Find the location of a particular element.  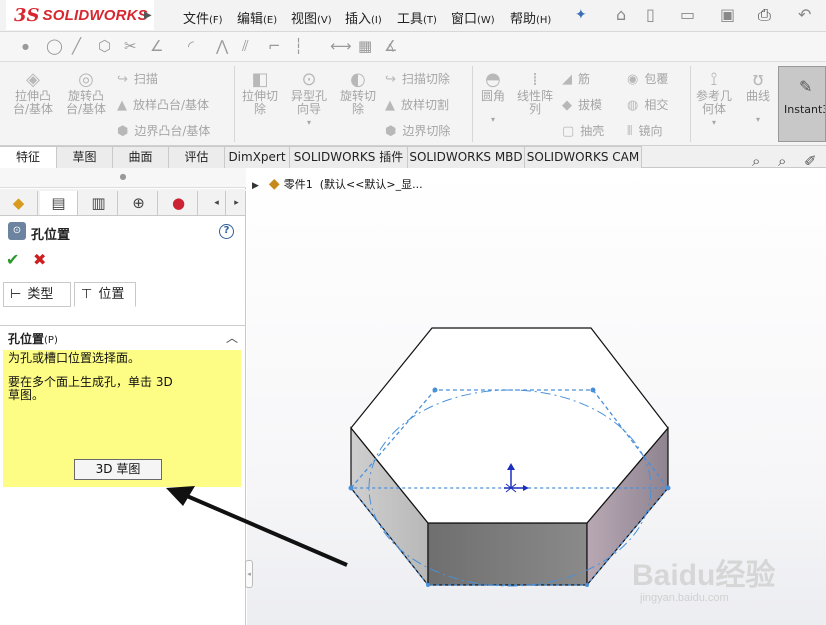

hex-side-face-front is located at coordinates (507, 554).